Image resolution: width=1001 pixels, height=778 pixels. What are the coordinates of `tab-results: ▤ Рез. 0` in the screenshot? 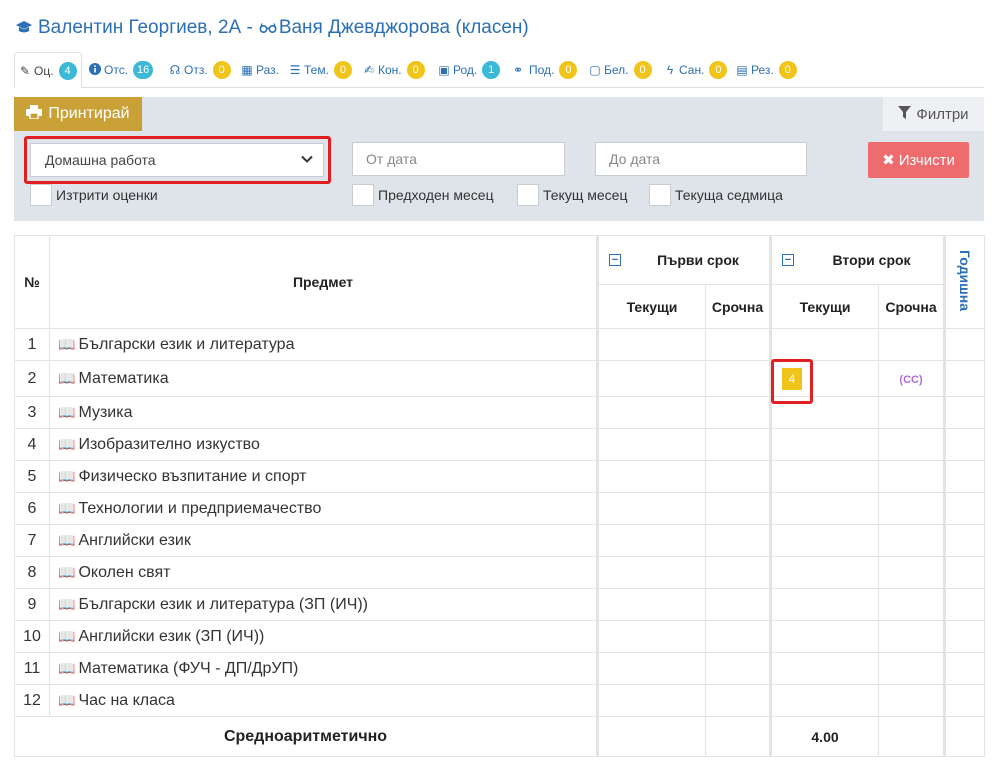 It's located at (766, 70).